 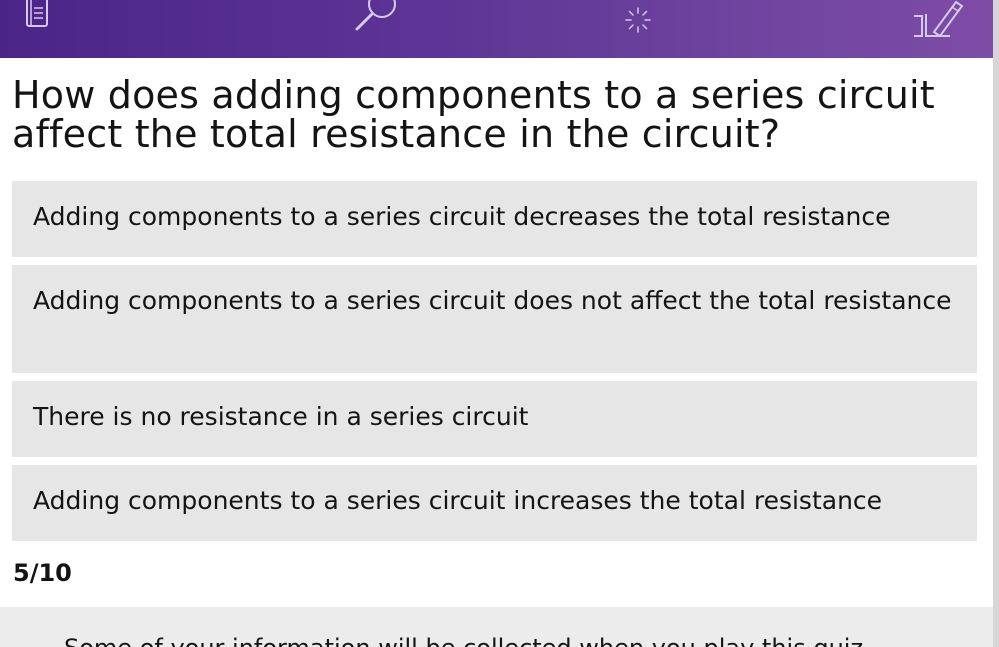 I want to click on magnifier-icon, so click(x=376, y=18).